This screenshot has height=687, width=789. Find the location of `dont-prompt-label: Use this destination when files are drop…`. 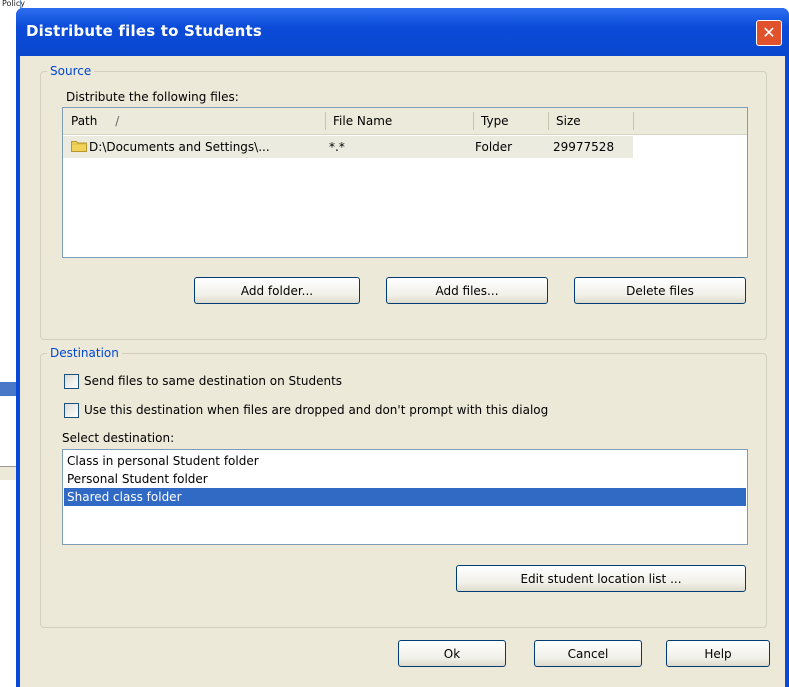

dont-prompt-label: Use this destination when files are drop… is located at coordinates (316, 410).